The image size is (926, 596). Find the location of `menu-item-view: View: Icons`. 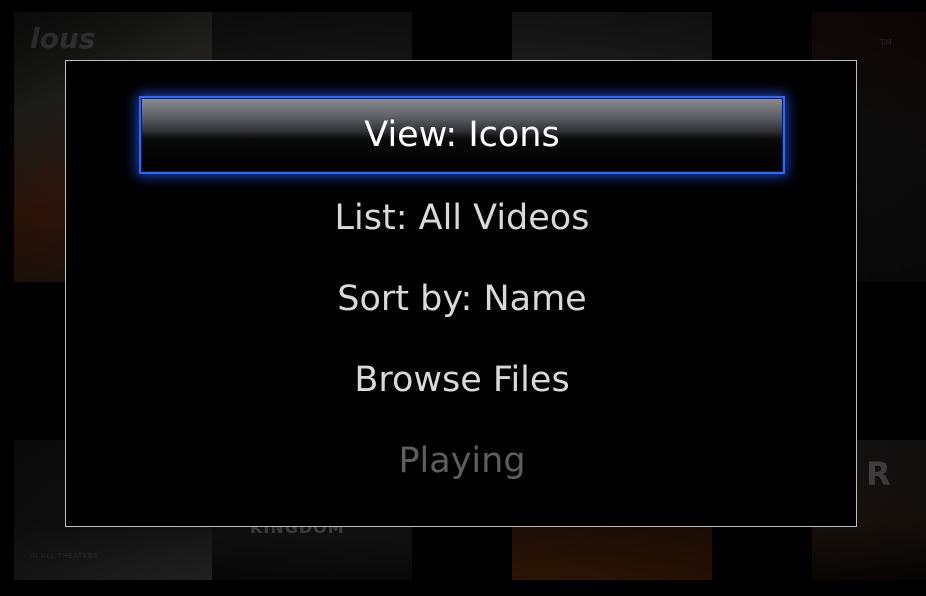

menu-item-view: View: Icons is located at coordinates (462, 135).